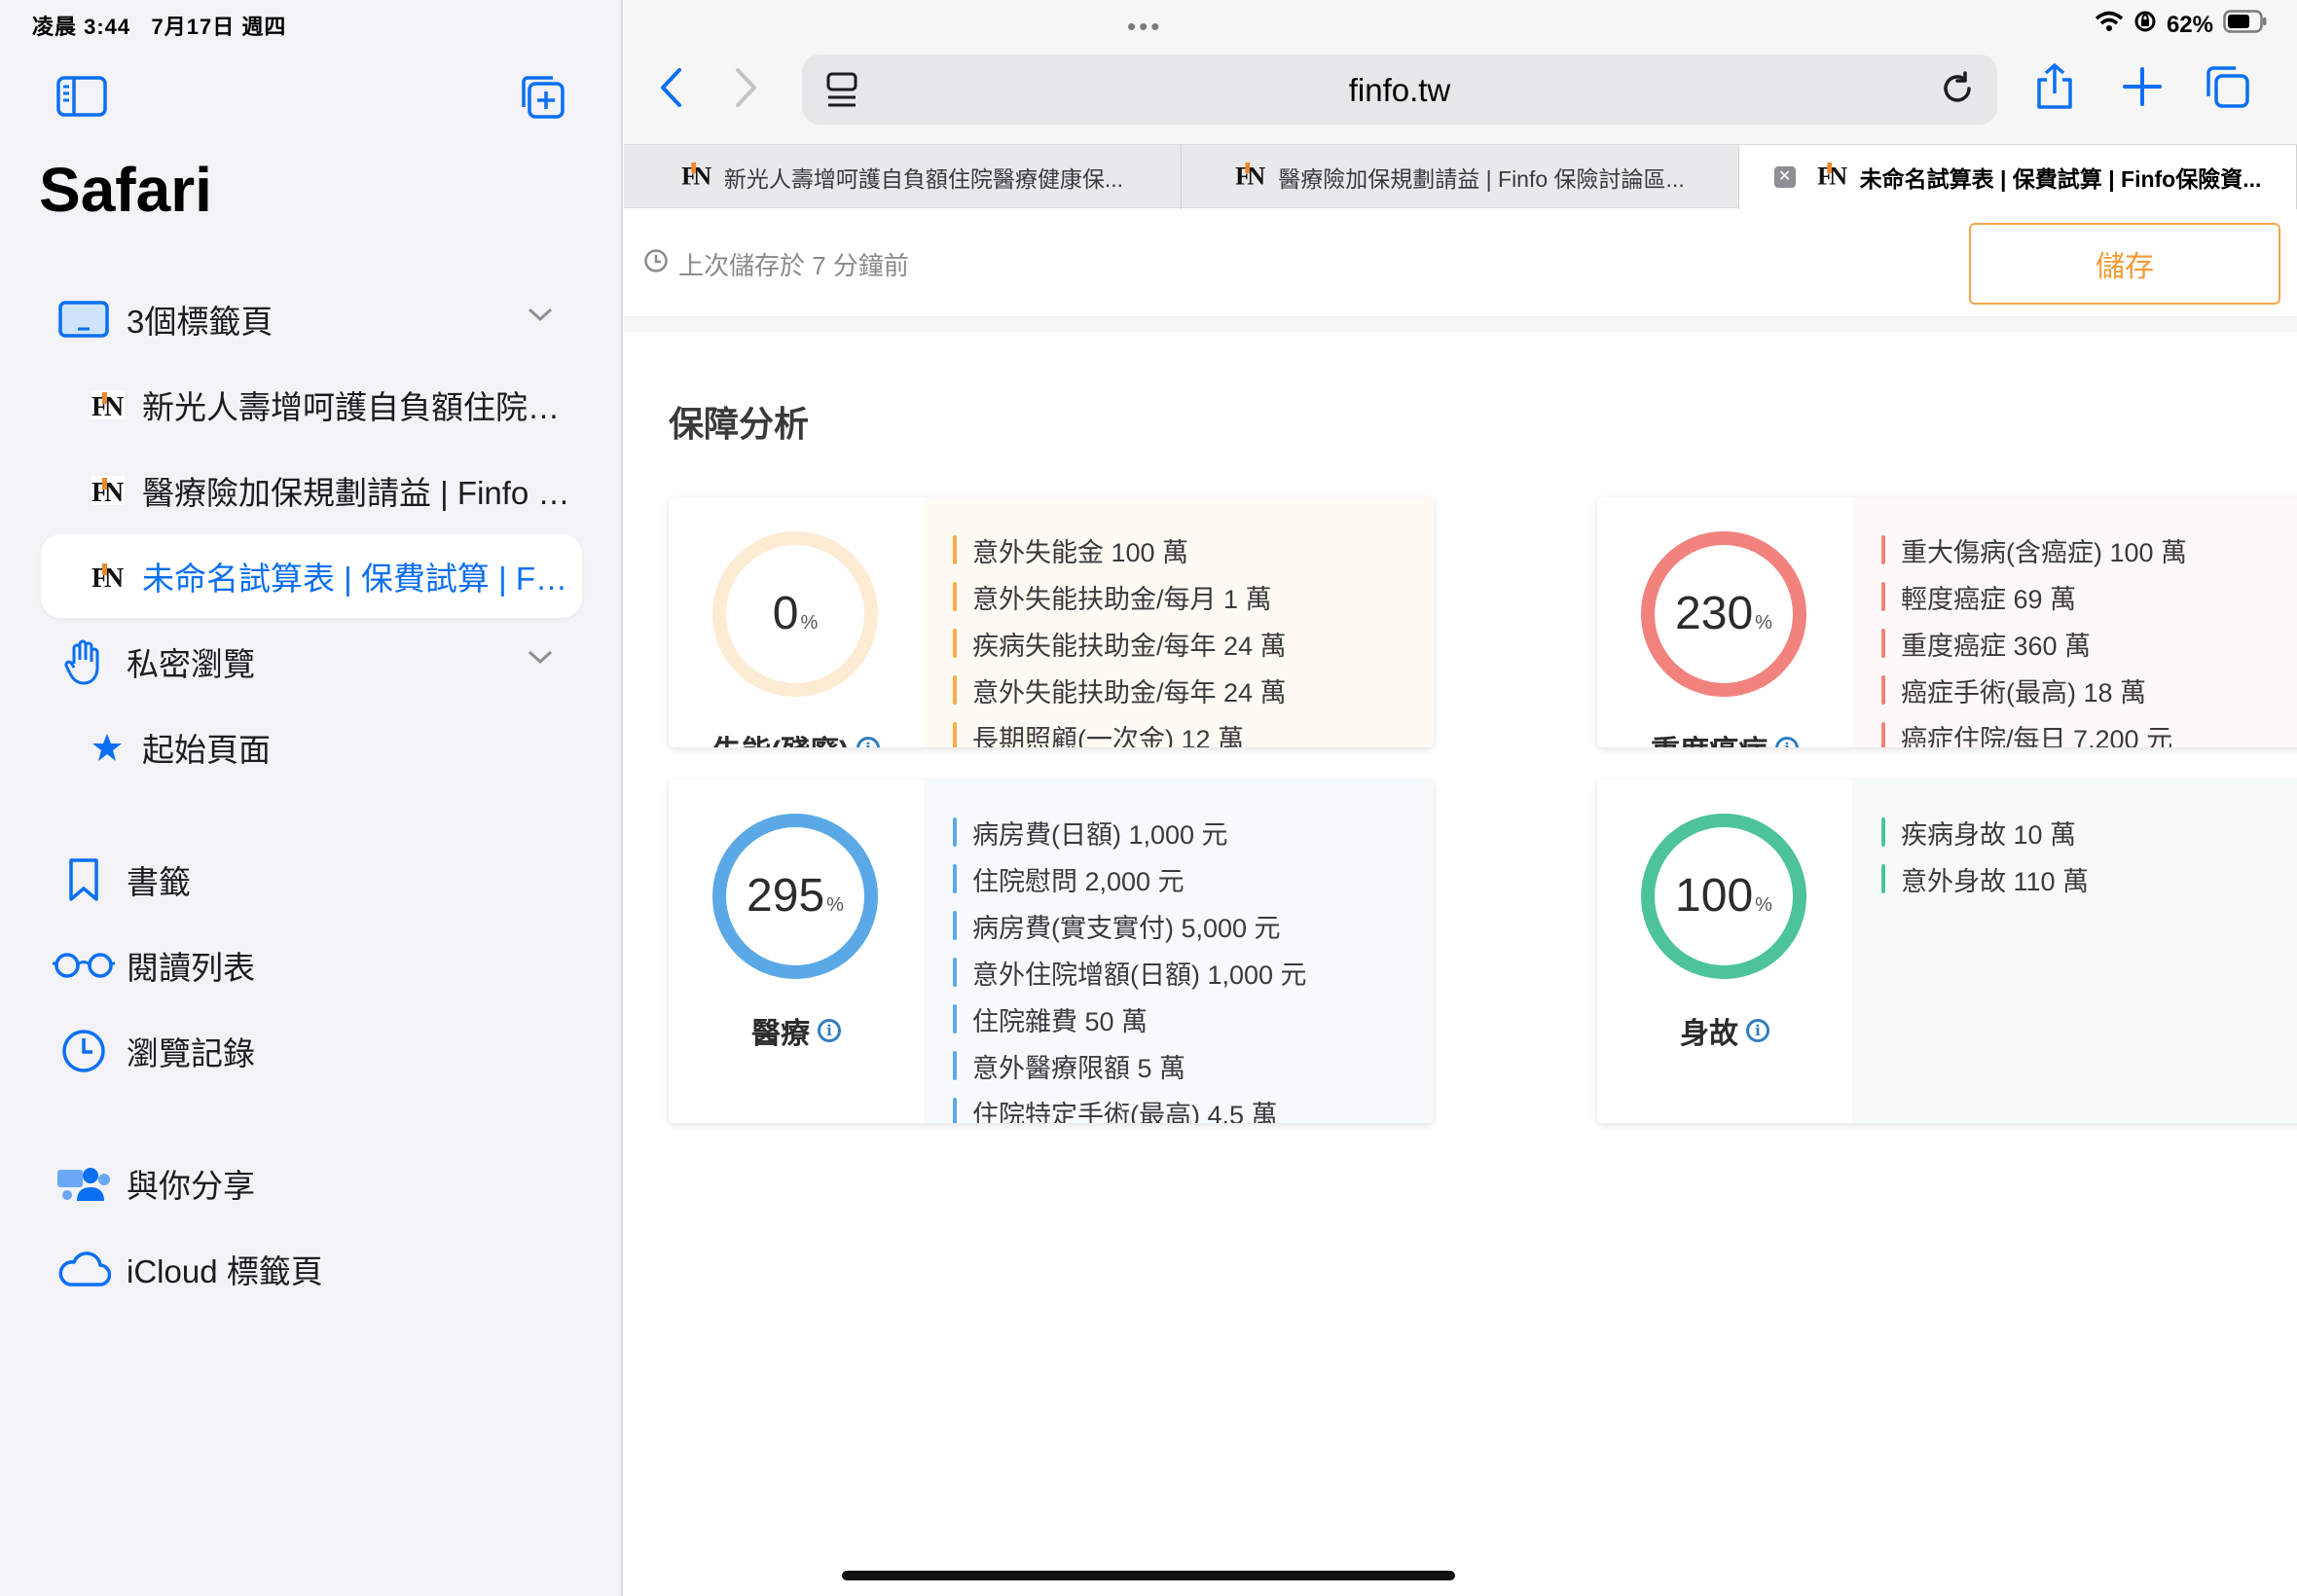  What do you see at coordinates (311, 880) in the screenshot?
I see `sidebar-bookmarks: 書籤` at bounding box center [311, 880].